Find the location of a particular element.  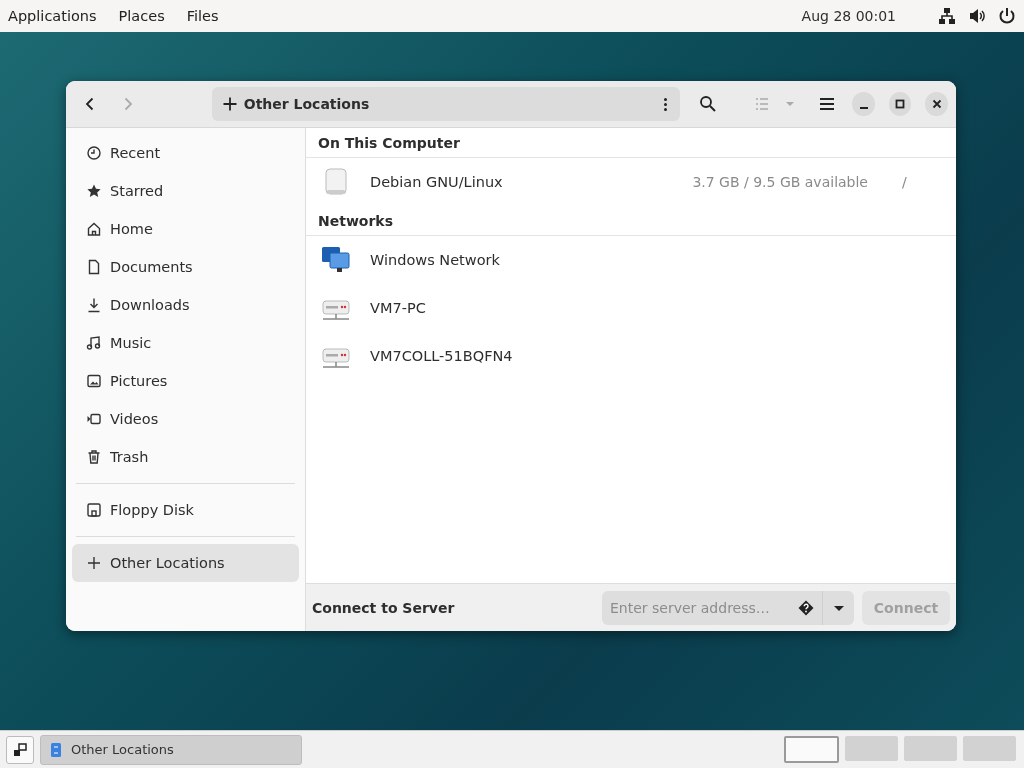

maximize-icon is located at coordinates (900, 104).